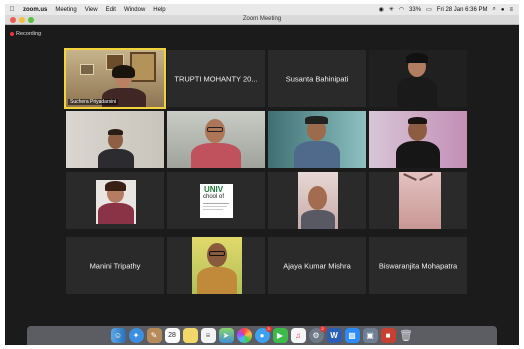 This screenshot has width=524, height=349. I want to click on facetime-icon: ▶, so click(280, 335).